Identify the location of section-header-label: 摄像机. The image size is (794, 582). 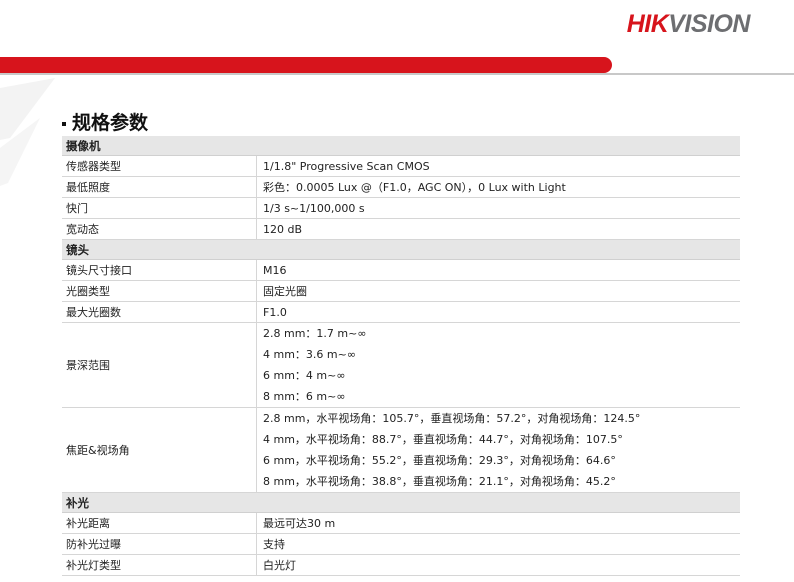
(401, 146).